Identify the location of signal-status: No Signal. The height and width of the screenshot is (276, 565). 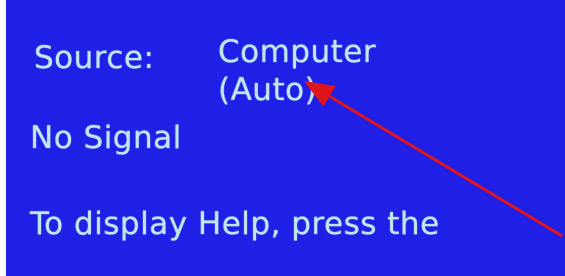
(106, 138).